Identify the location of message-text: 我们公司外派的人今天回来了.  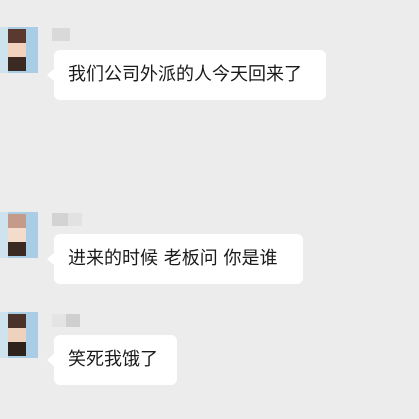
(185, 74).